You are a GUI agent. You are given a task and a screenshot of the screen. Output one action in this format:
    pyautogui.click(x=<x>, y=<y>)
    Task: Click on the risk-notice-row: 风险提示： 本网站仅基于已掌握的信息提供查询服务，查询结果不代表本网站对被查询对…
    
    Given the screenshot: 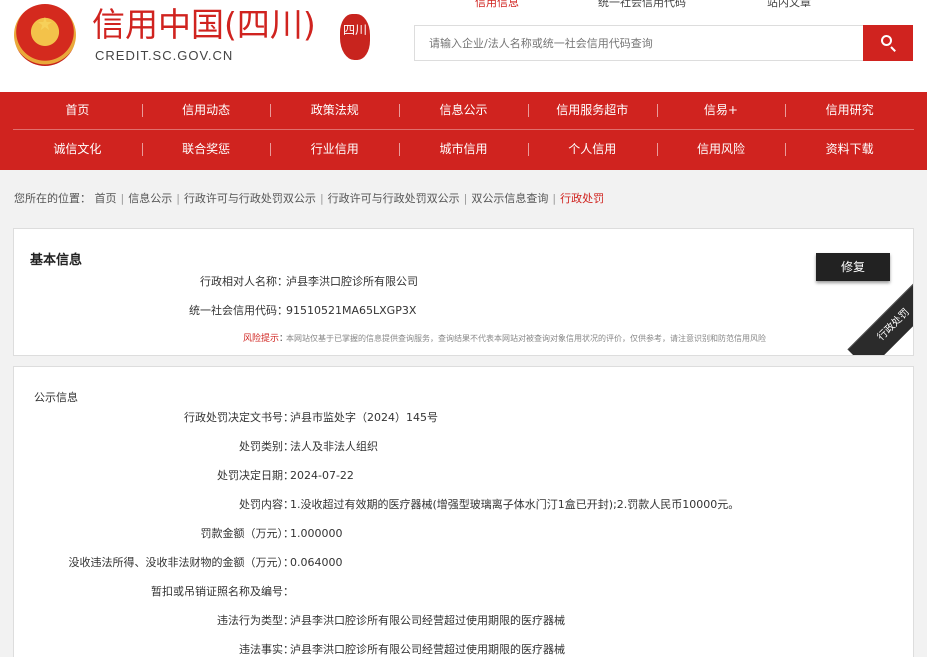 What is the action you would take?
    pyautogui.click(x=463, y=339)
    